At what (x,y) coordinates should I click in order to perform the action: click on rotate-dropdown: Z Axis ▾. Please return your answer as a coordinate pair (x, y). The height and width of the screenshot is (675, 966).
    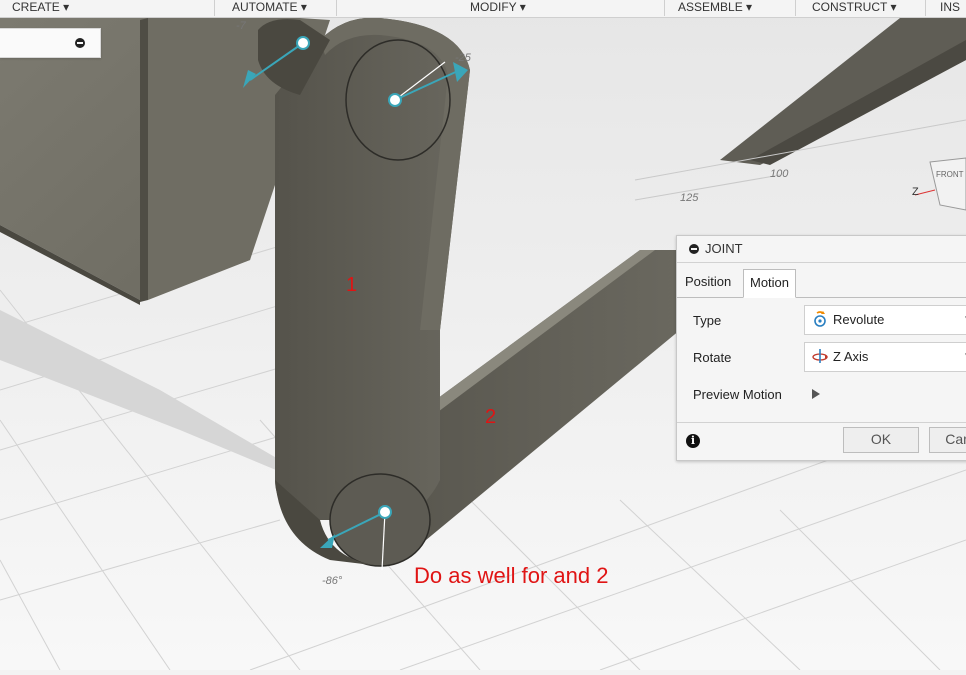
    Looking at the image, I should click on (885, 357).